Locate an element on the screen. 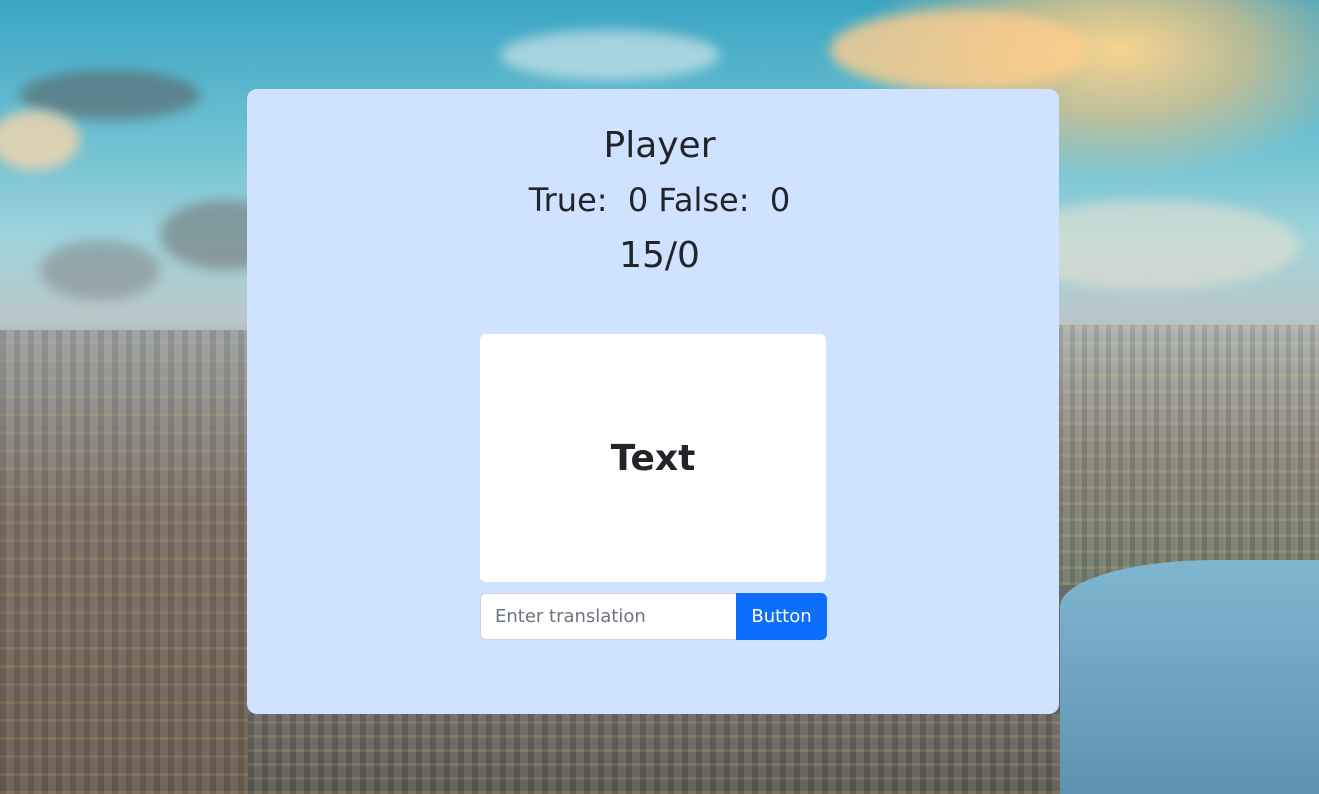 The width and height of the screenshot is (1319, 794). progress-counter: 15/0 is located at coordinates (659, 255).